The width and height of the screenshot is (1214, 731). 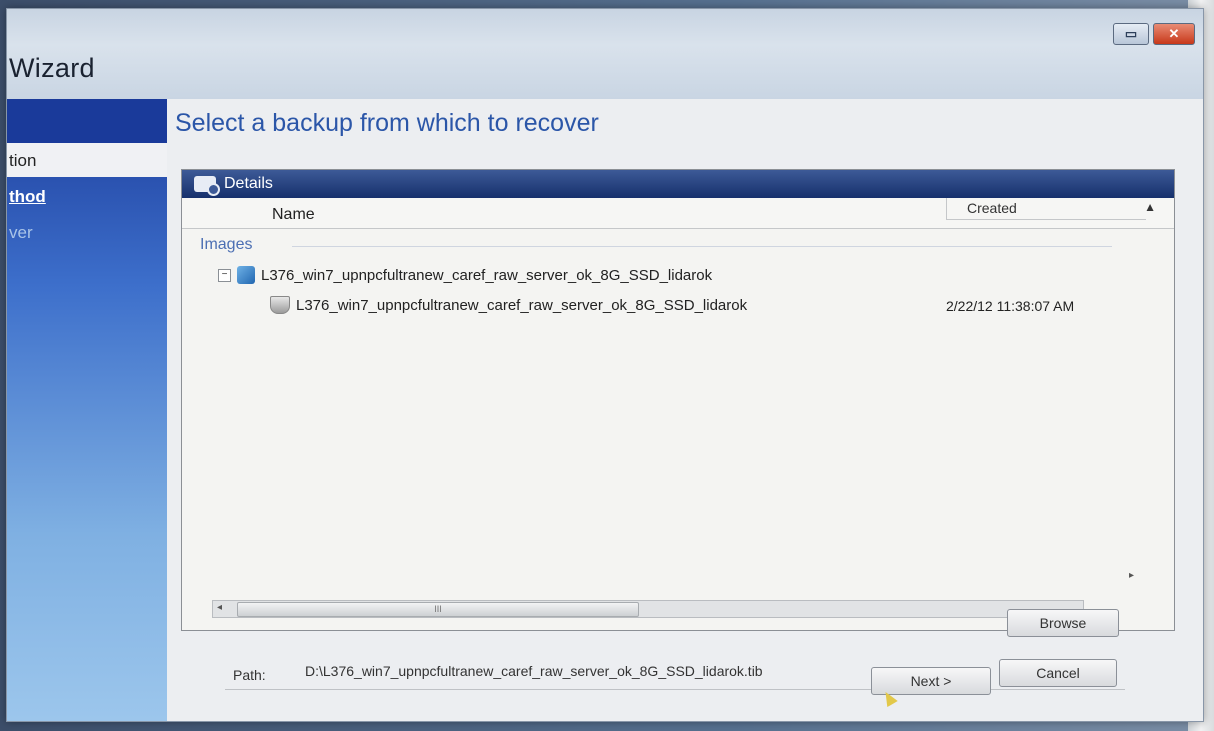 I want to click on wizard-sidebar: tion thod ver, so click(x=87, y=410).